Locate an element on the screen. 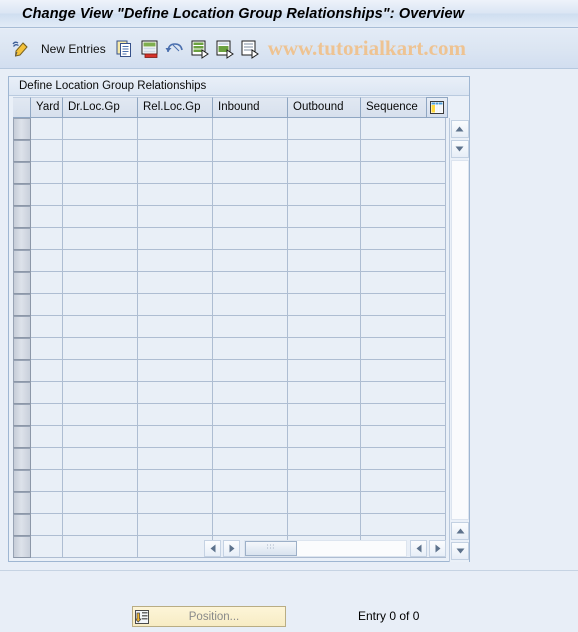 The width and height of the screenshot is (578, 632). column-header-selector is located at coordinates (22, 107).